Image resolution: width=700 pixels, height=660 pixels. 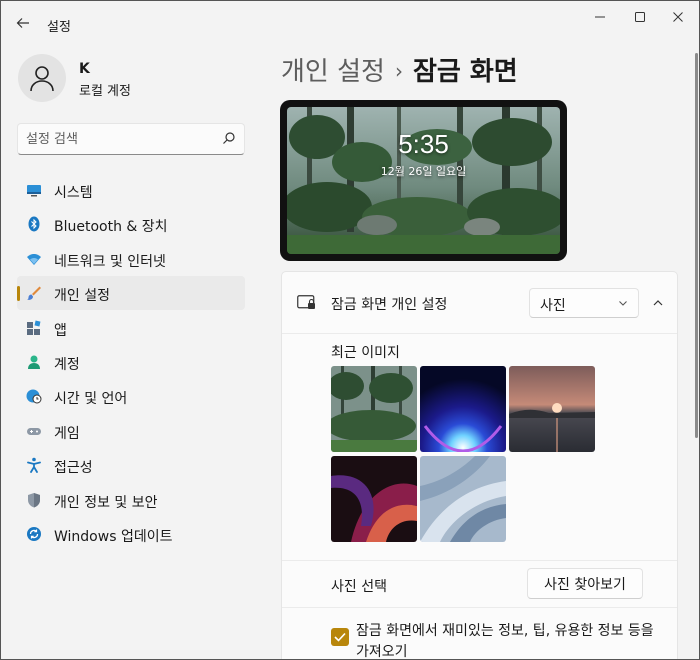 What do you see at coordinates (105, 91) in the screenshot?
I see `account-type: 로컬 계정` at bounding box center [105, 91].